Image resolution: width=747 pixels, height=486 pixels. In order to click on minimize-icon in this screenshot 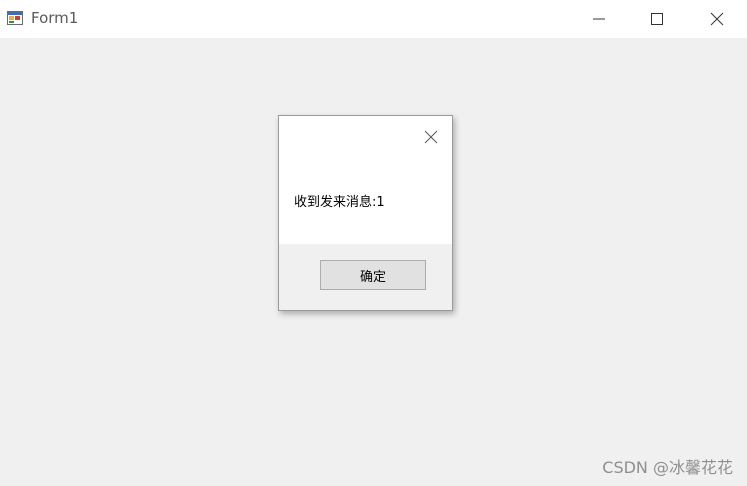, I will do `click(599, 19)`.